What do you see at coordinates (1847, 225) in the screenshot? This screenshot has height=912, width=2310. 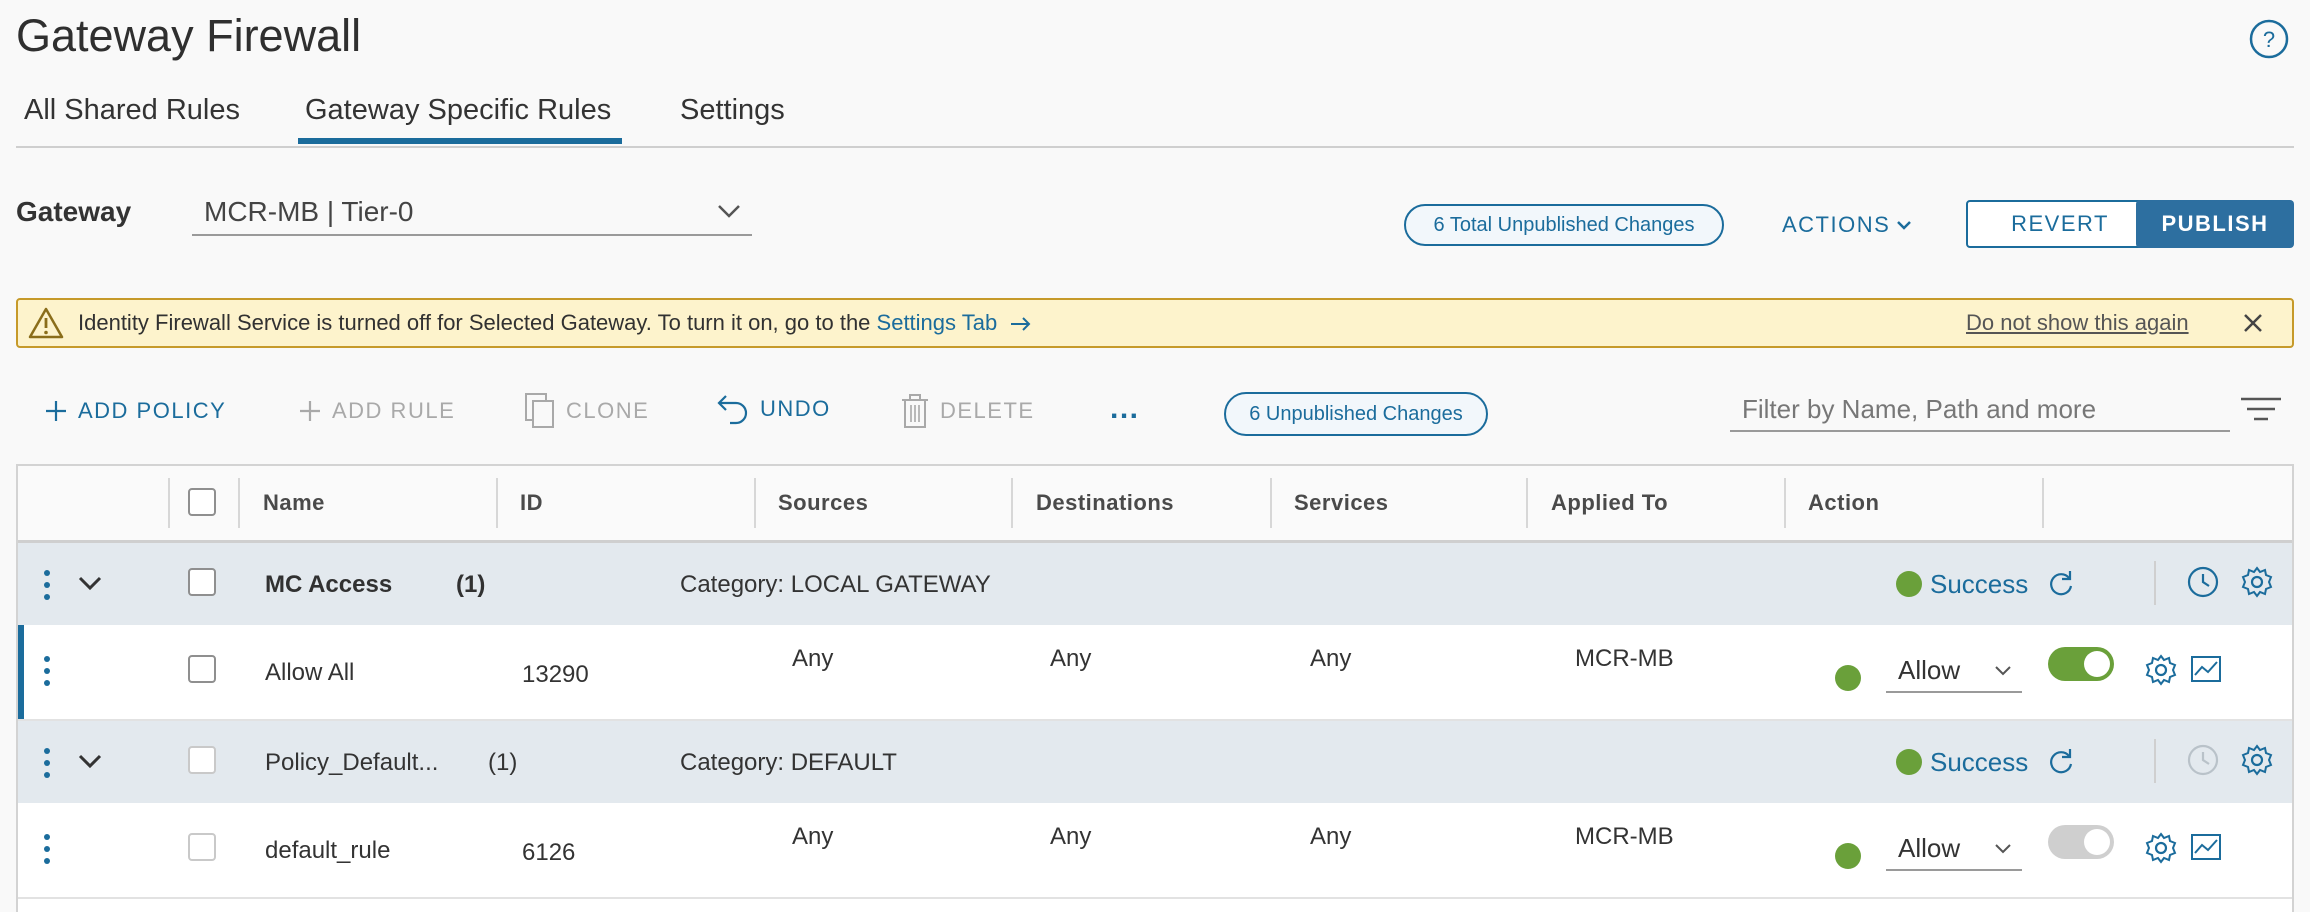 I see `actions-menu-button: ACTIONS` at bounding box center [1847, 225].